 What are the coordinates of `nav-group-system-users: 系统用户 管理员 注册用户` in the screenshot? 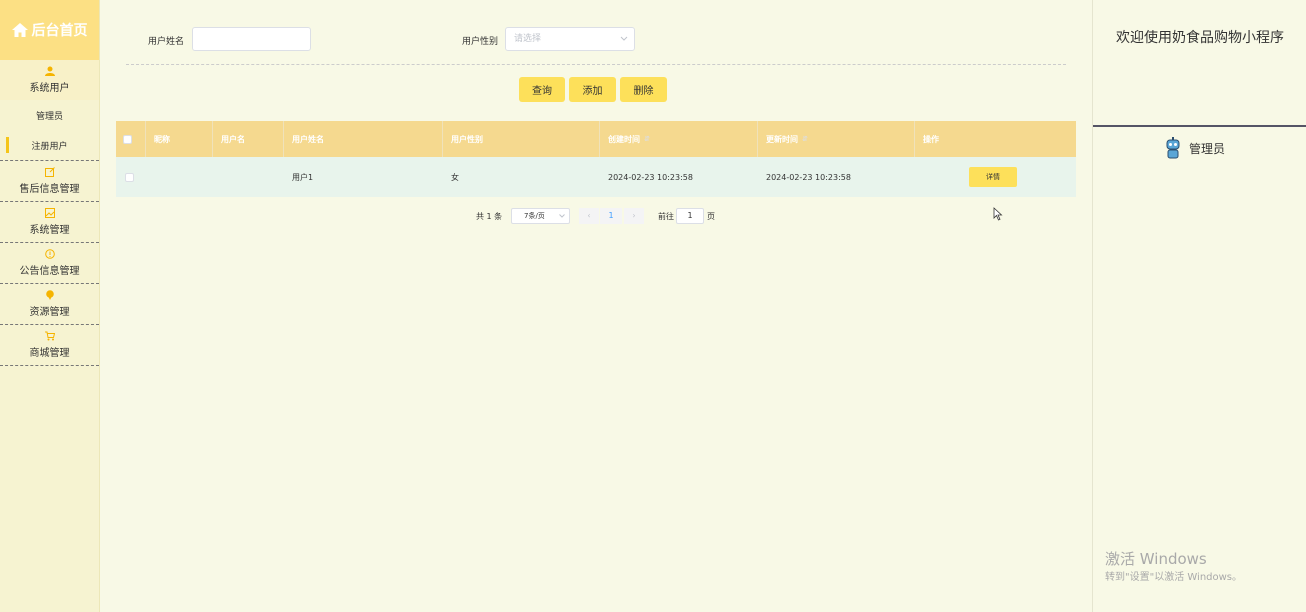 It's located at (49, 110).